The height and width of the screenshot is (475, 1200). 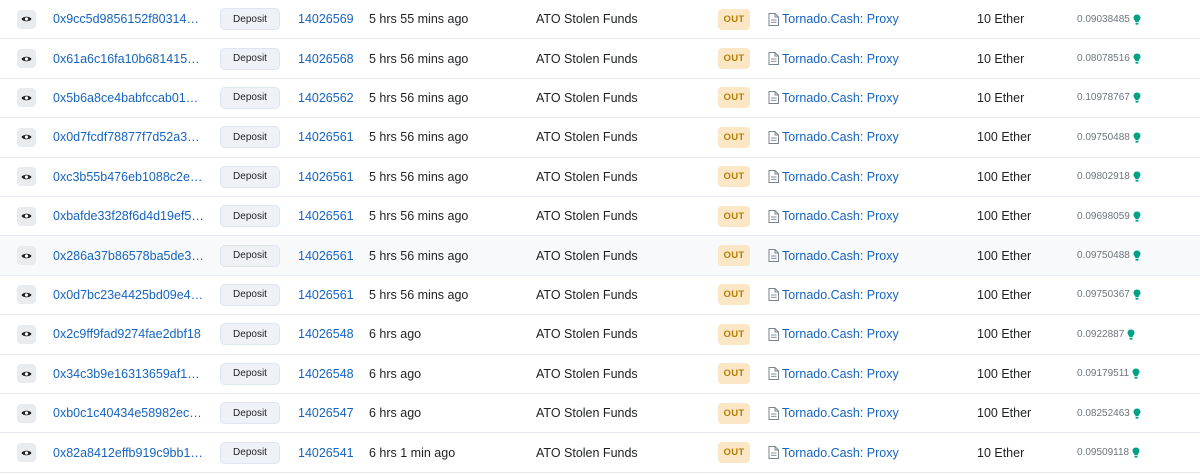 I want to click on txn-hash-link: 0x2c9ff9fad9274fae2dbf18, so click(x=129, y=334).